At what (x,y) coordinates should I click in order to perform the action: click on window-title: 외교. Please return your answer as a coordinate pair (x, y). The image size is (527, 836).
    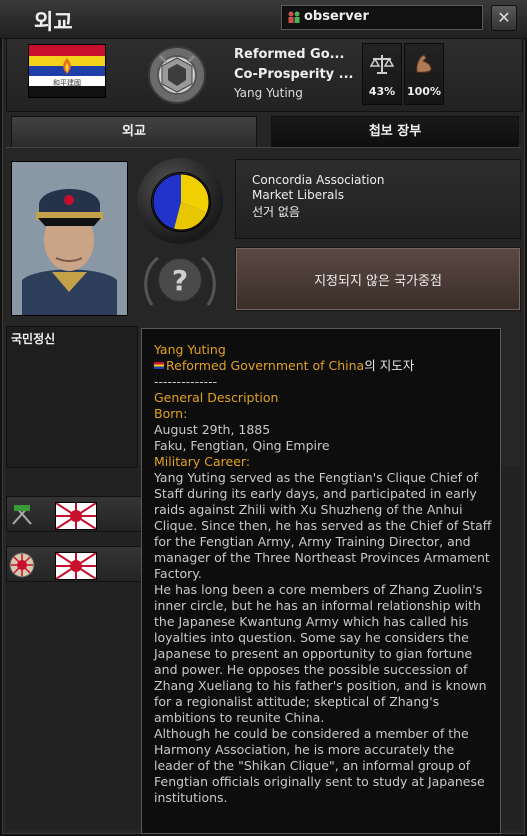
    Looking at the image, I should click on (53, 22).